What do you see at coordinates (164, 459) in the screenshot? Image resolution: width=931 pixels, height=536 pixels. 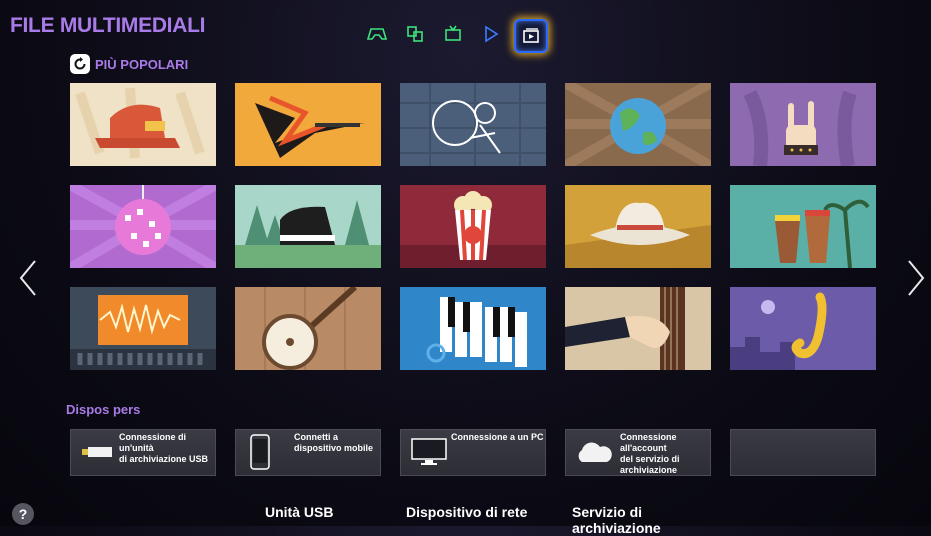 I see `device-card-usb-line2: di archiviazione USB` at bounding box center [164, 459].